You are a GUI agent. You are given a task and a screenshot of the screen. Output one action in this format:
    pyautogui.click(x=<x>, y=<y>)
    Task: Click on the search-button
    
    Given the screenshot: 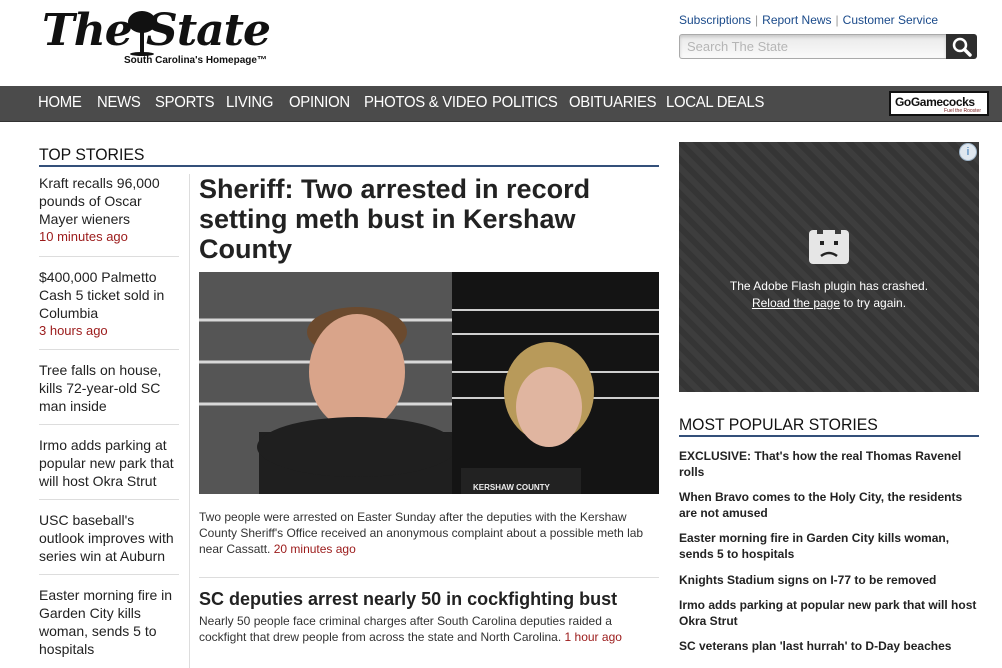 What is the action you would take?
    pyautogui.click(x=961, y=46)
    